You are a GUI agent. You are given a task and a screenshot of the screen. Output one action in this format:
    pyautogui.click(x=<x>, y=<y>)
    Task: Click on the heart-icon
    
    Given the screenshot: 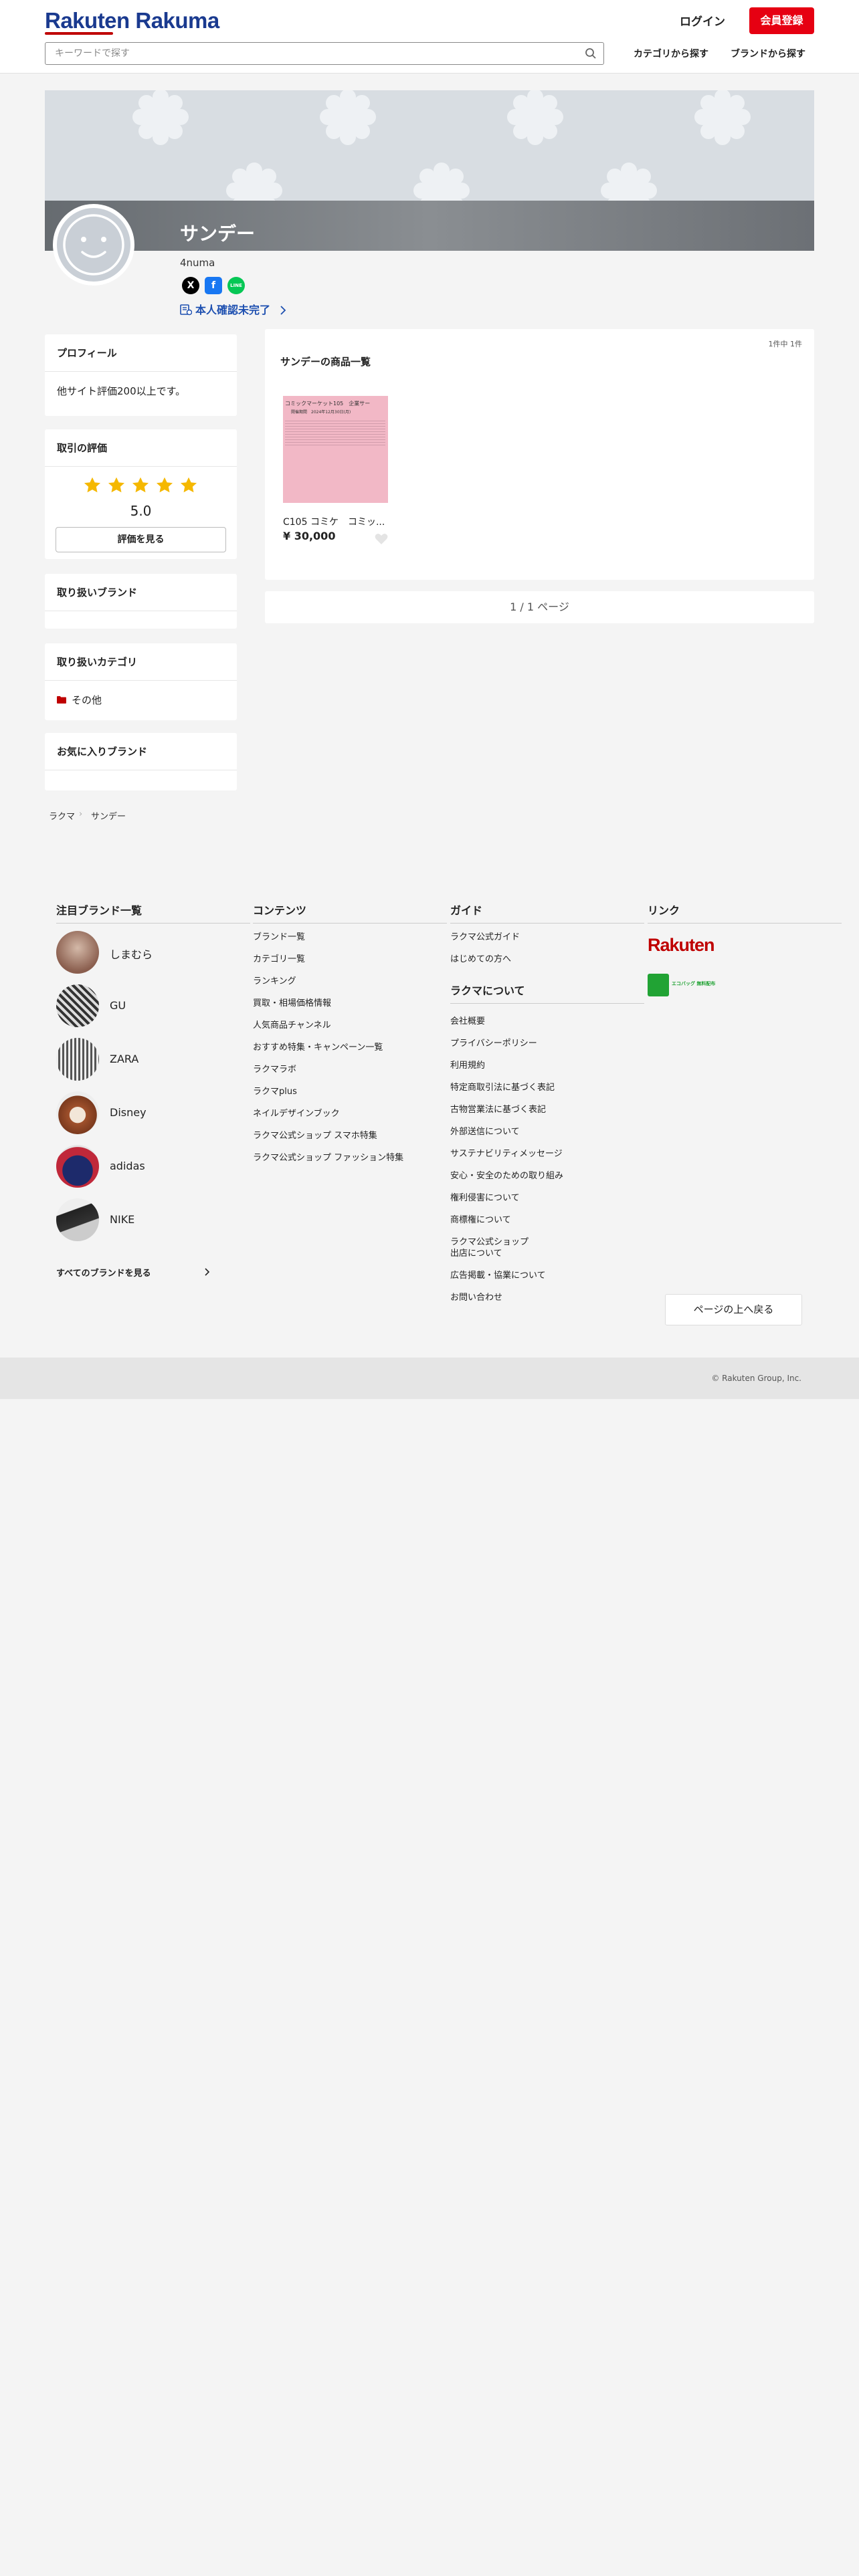 What is the action you would take?
    pyautogui.click(x=382, y=539)
    